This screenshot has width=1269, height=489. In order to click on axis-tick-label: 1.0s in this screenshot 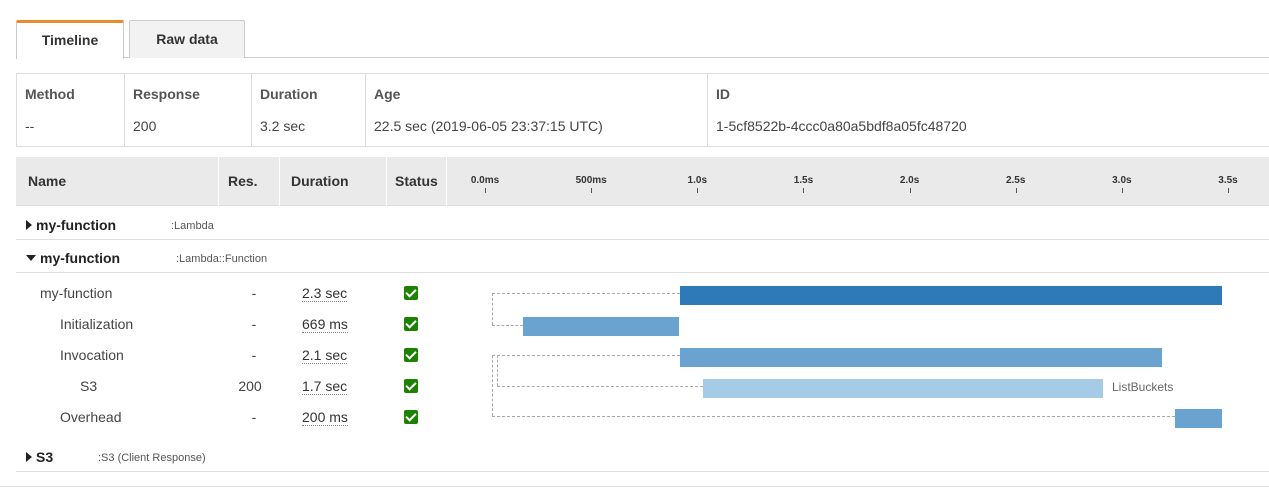, I will do `click(697, 180)`.